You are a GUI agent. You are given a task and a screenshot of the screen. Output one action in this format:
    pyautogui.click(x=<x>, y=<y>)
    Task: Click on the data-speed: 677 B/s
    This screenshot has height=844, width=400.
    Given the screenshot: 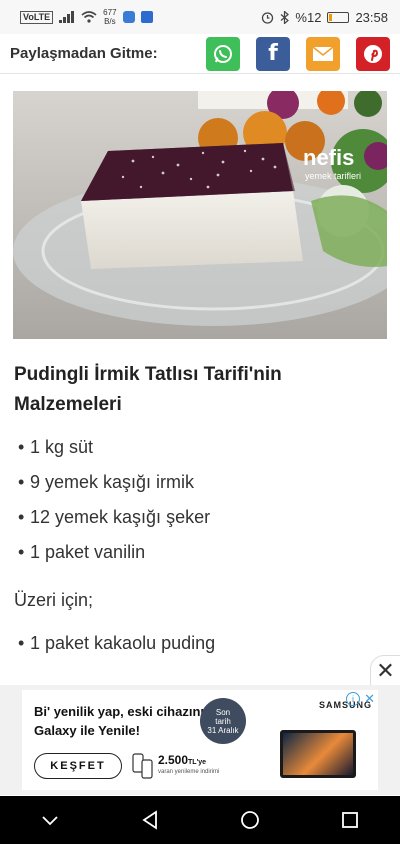 What is the action you would take?
    pyautogui.click(x=110, y=17)
    